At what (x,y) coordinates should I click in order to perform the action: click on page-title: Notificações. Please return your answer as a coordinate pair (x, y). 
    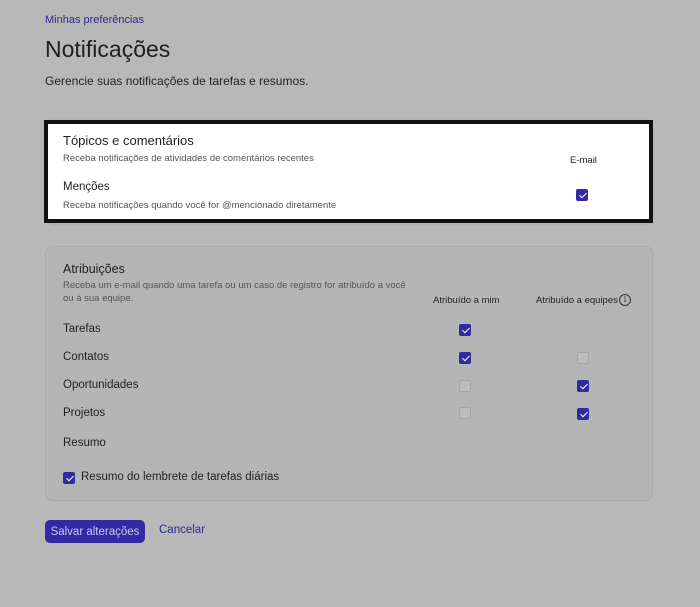
    Looking at the image, I should click on (108, 49).